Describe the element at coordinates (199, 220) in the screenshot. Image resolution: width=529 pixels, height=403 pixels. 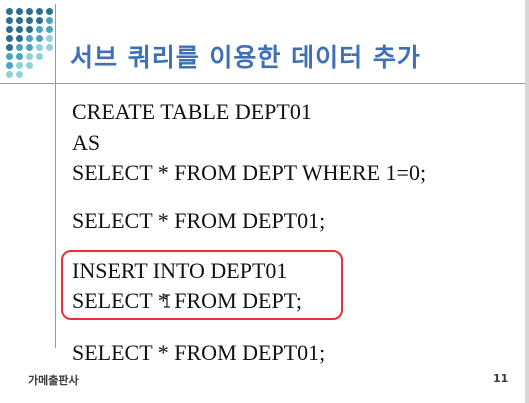
I see `code-line-select-dept01: SELECT * FROM DEPT01;` at that location.